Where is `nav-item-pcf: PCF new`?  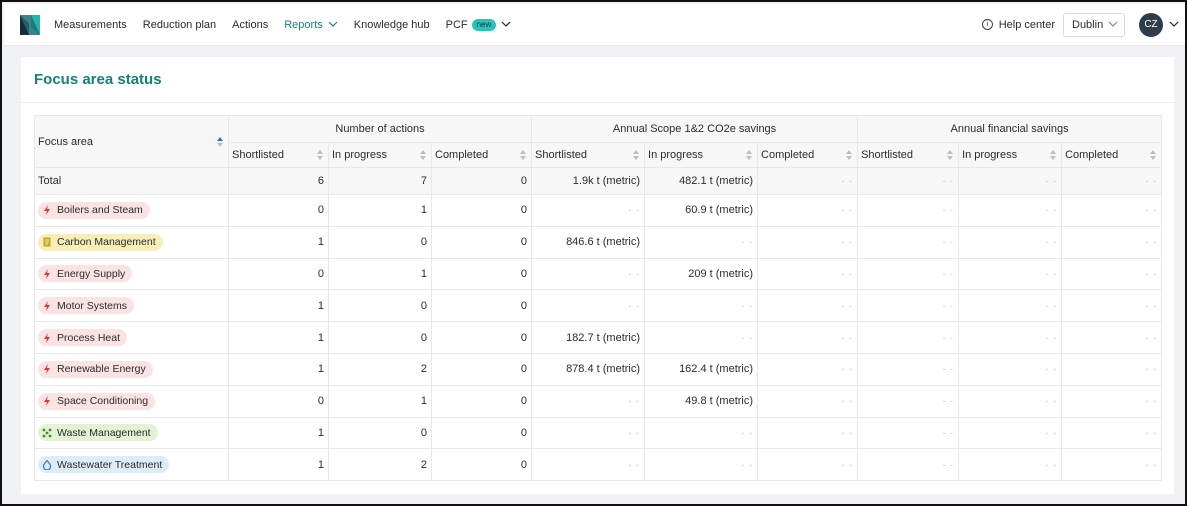
nav-item-pcf: PCF new is located at coordinates (479, 24).